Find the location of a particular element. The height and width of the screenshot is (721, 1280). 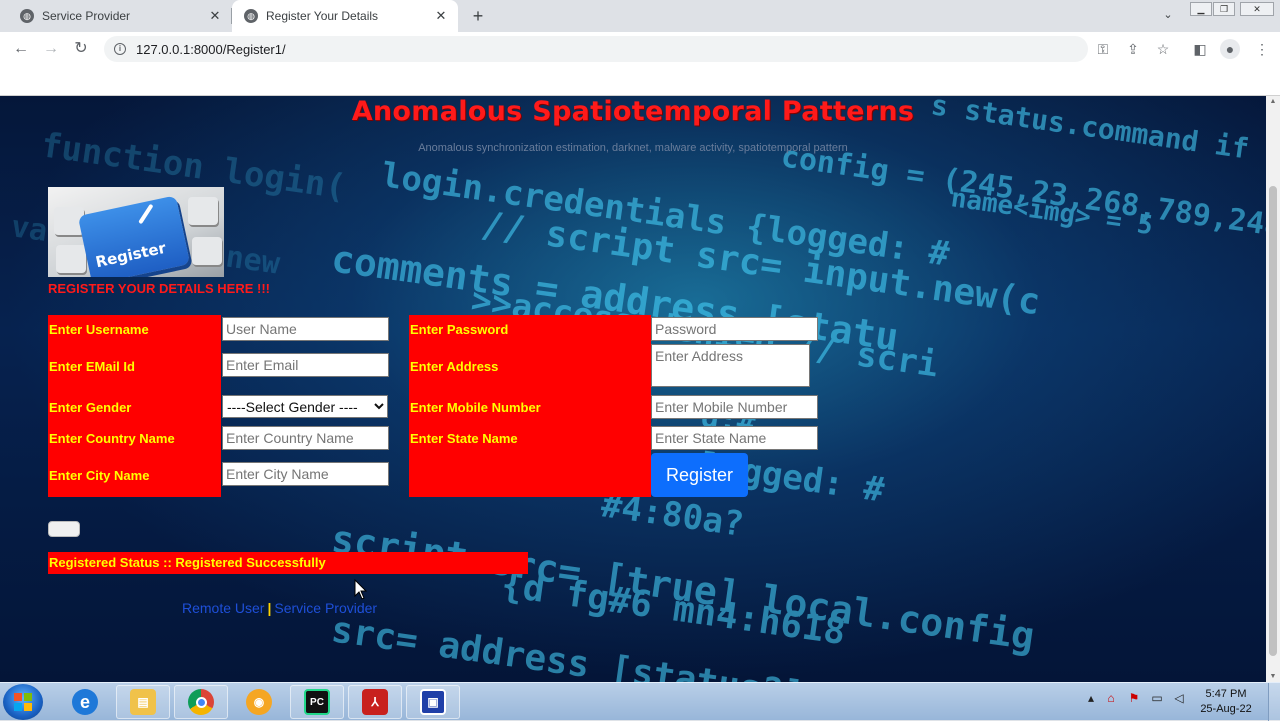

star-icon: ☆ is located at coordinates (1163, 49).